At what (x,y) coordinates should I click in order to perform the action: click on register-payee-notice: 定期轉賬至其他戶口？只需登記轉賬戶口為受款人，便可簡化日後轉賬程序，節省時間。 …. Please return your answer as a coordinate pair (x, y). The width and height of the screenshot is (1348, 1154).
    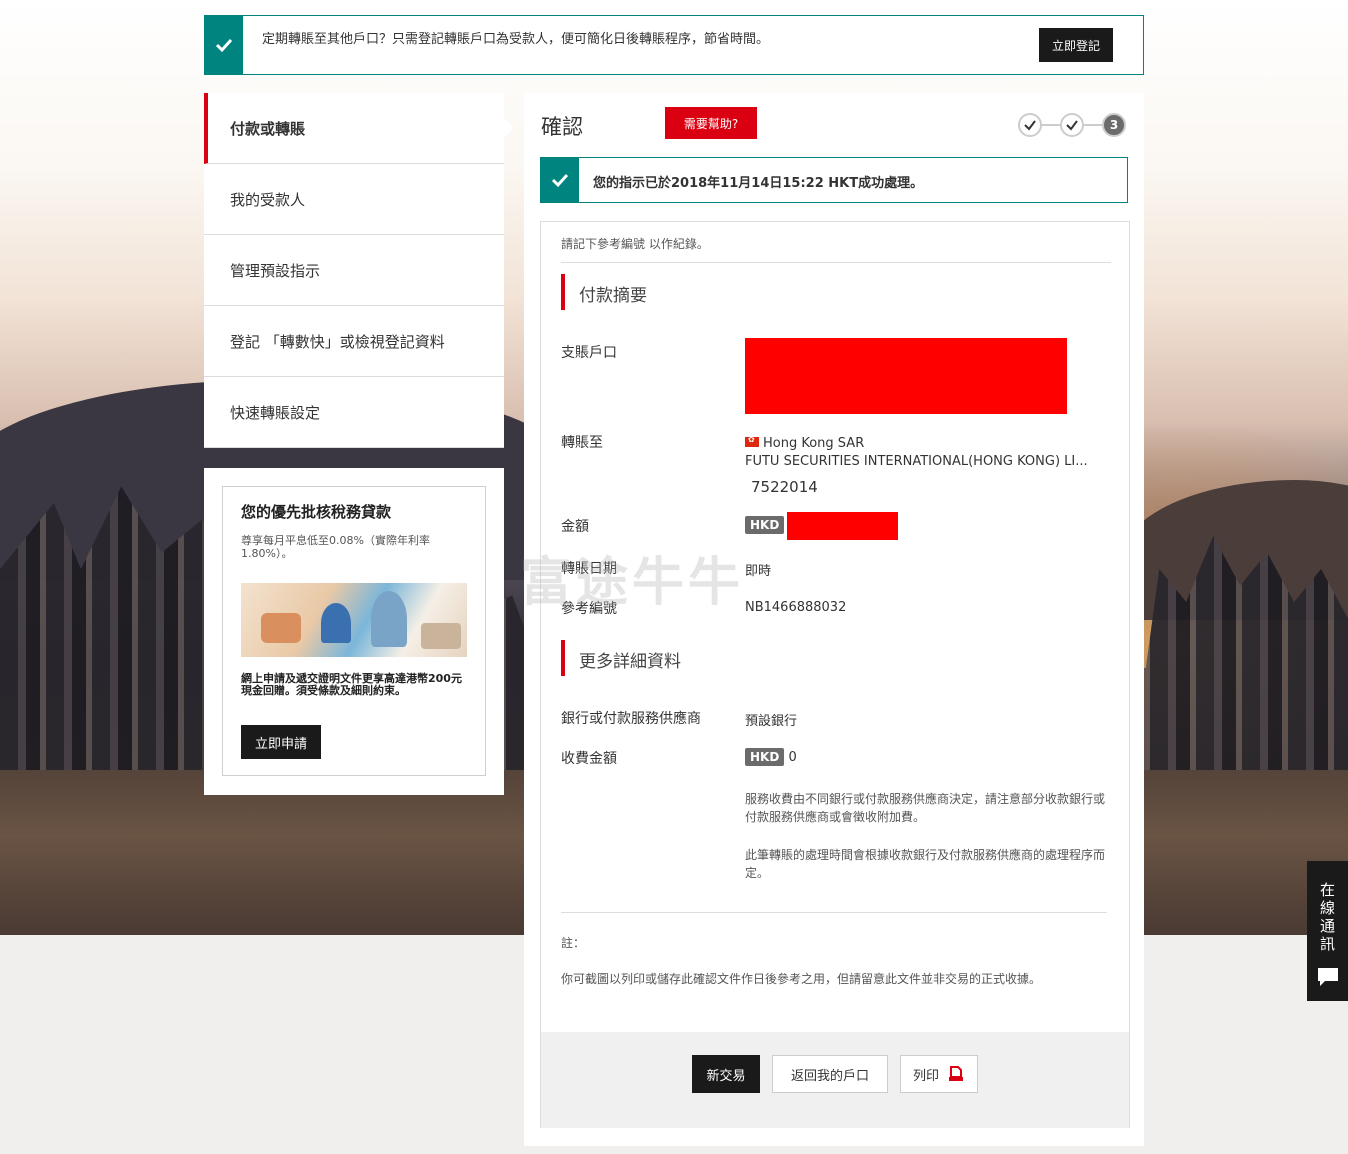
    Looking at the image, I should click on (674, 45).